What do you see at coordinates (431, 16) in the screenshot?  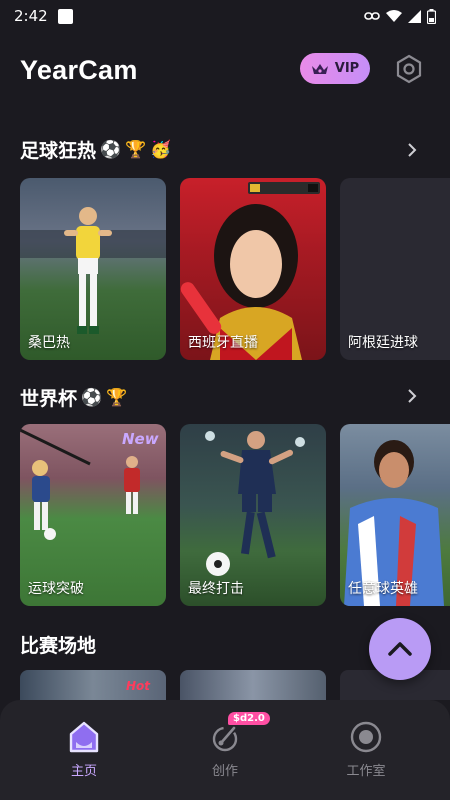 I see `battery-icon` at bounding box center [431, 16].